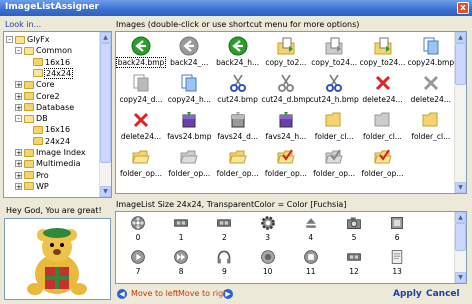 Image resolution: width=472 pixels, height=304 pixels. What do you see at coordinates (155, 293) in the screenshot?
I see `move-left-link: Move to left` at bounding box center [155, 293].